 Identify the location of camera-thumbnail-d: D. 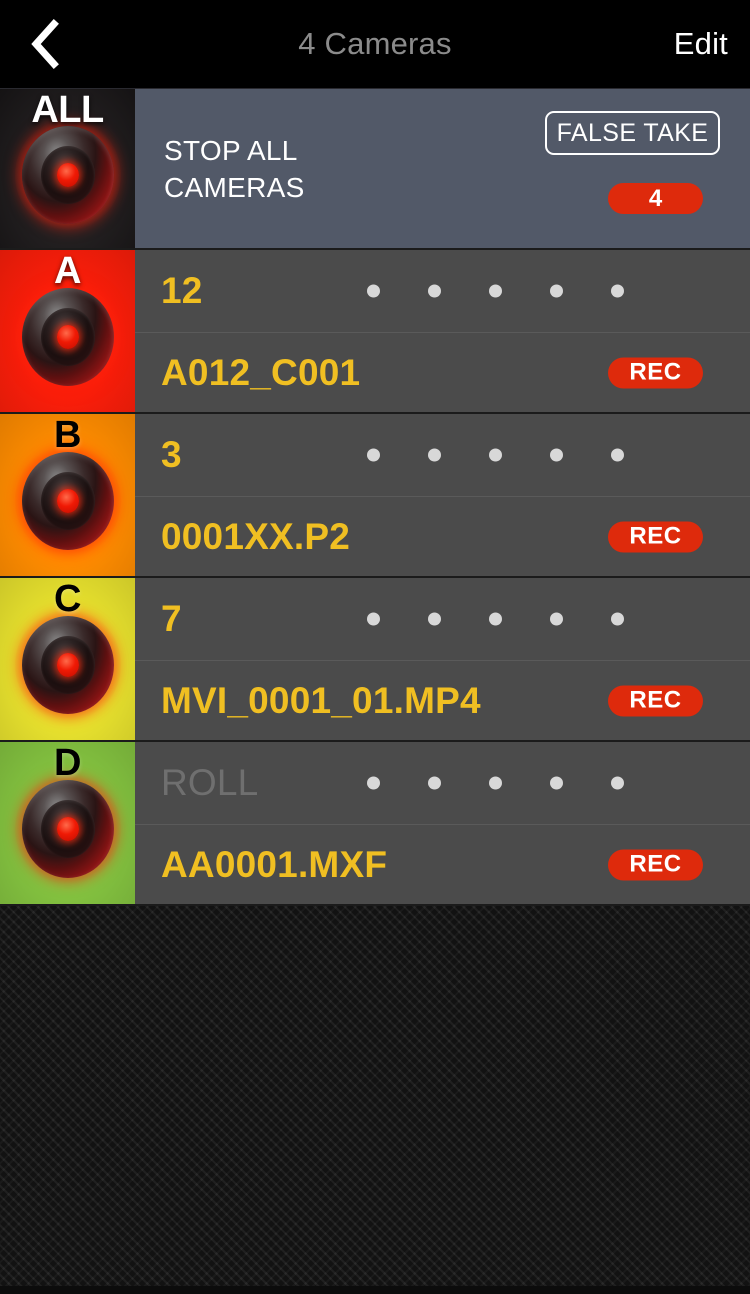
(67, 823).